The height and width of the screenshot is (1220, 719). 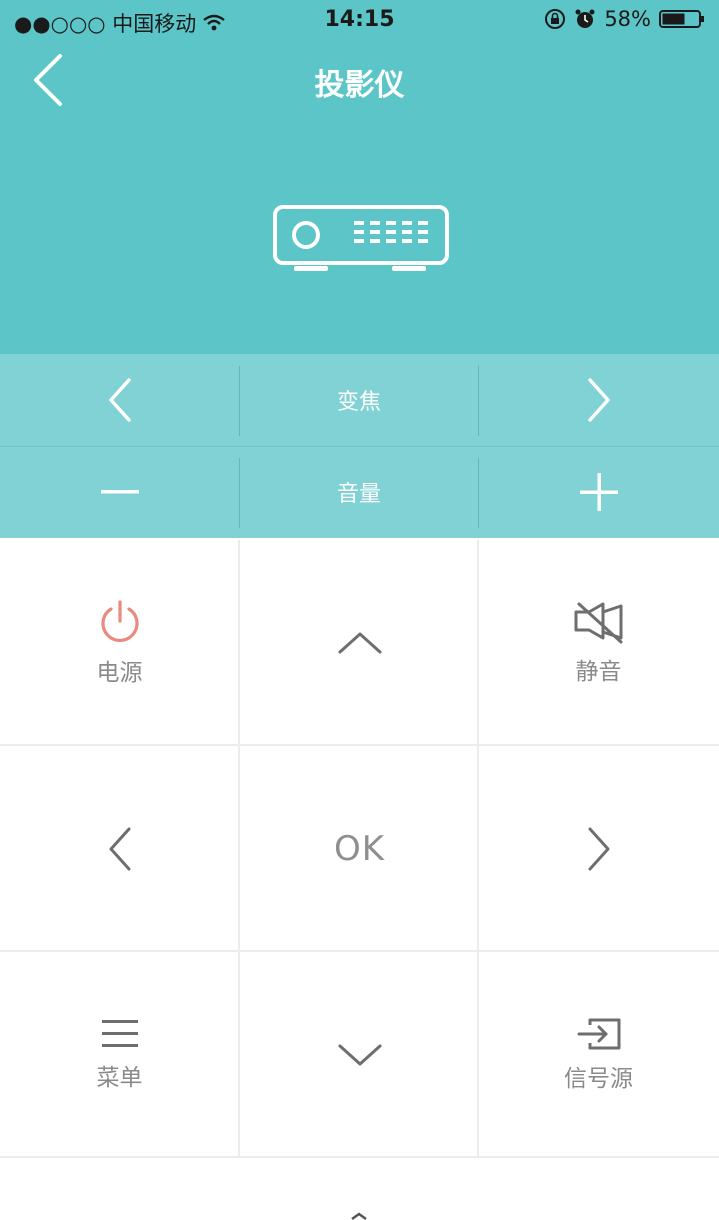 I want to click on projector-icon, so click(x=361, y=240).